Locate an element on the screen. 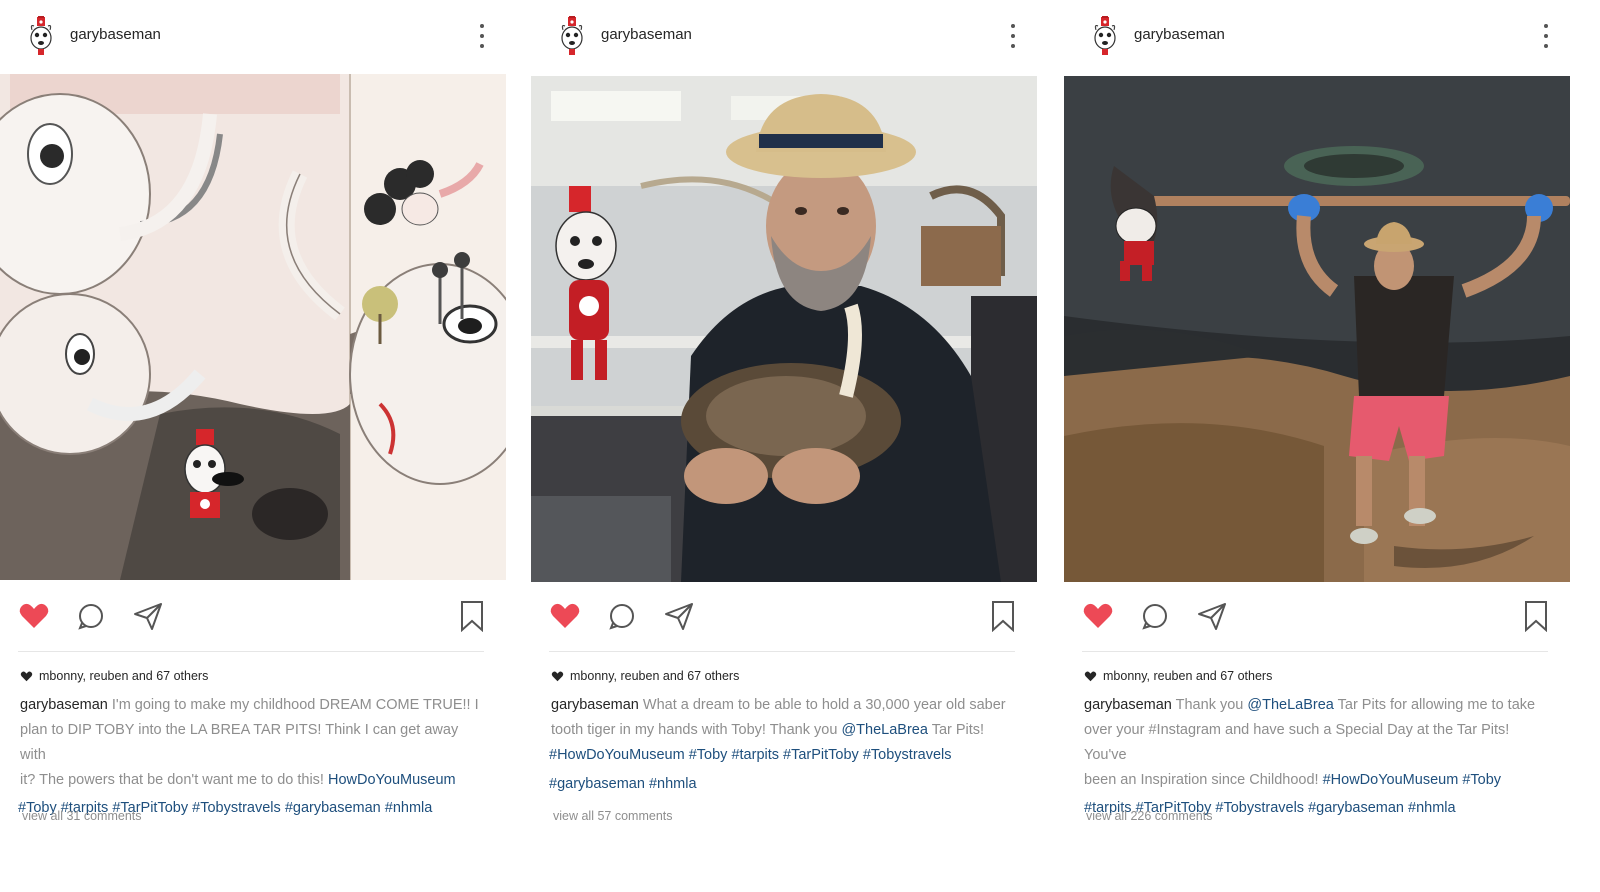 This screenshot has height=892, width=1600. view-comments-link: view all 226 comments is located at coordinates (1149, 816).